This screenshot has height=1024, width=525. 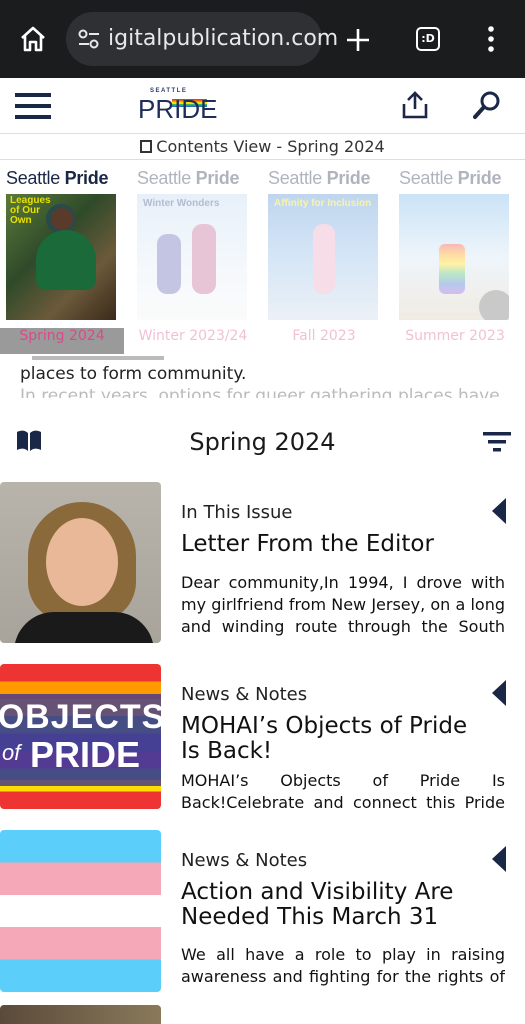 I want to click on section-header: Spring 2024, so click(x=262, y=443).